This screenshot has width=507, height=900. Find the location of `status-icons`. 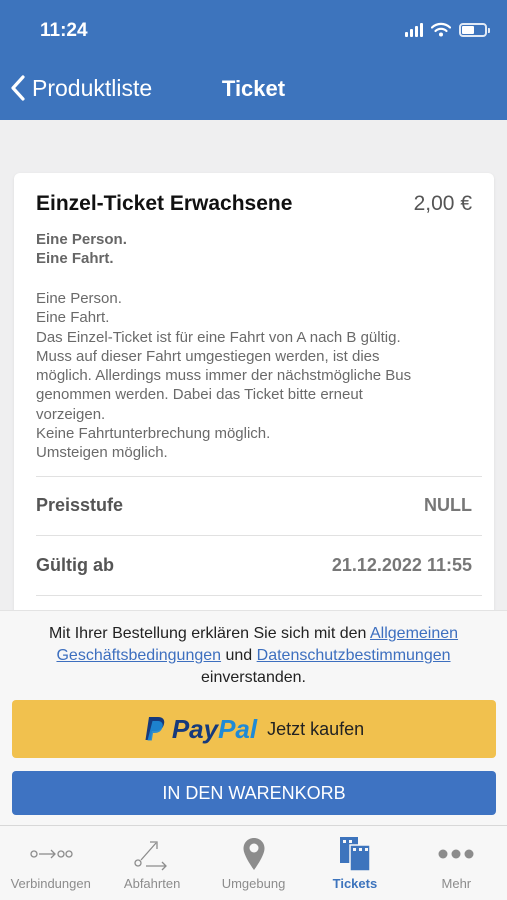

status-icons is located at coordinates (447, 29).